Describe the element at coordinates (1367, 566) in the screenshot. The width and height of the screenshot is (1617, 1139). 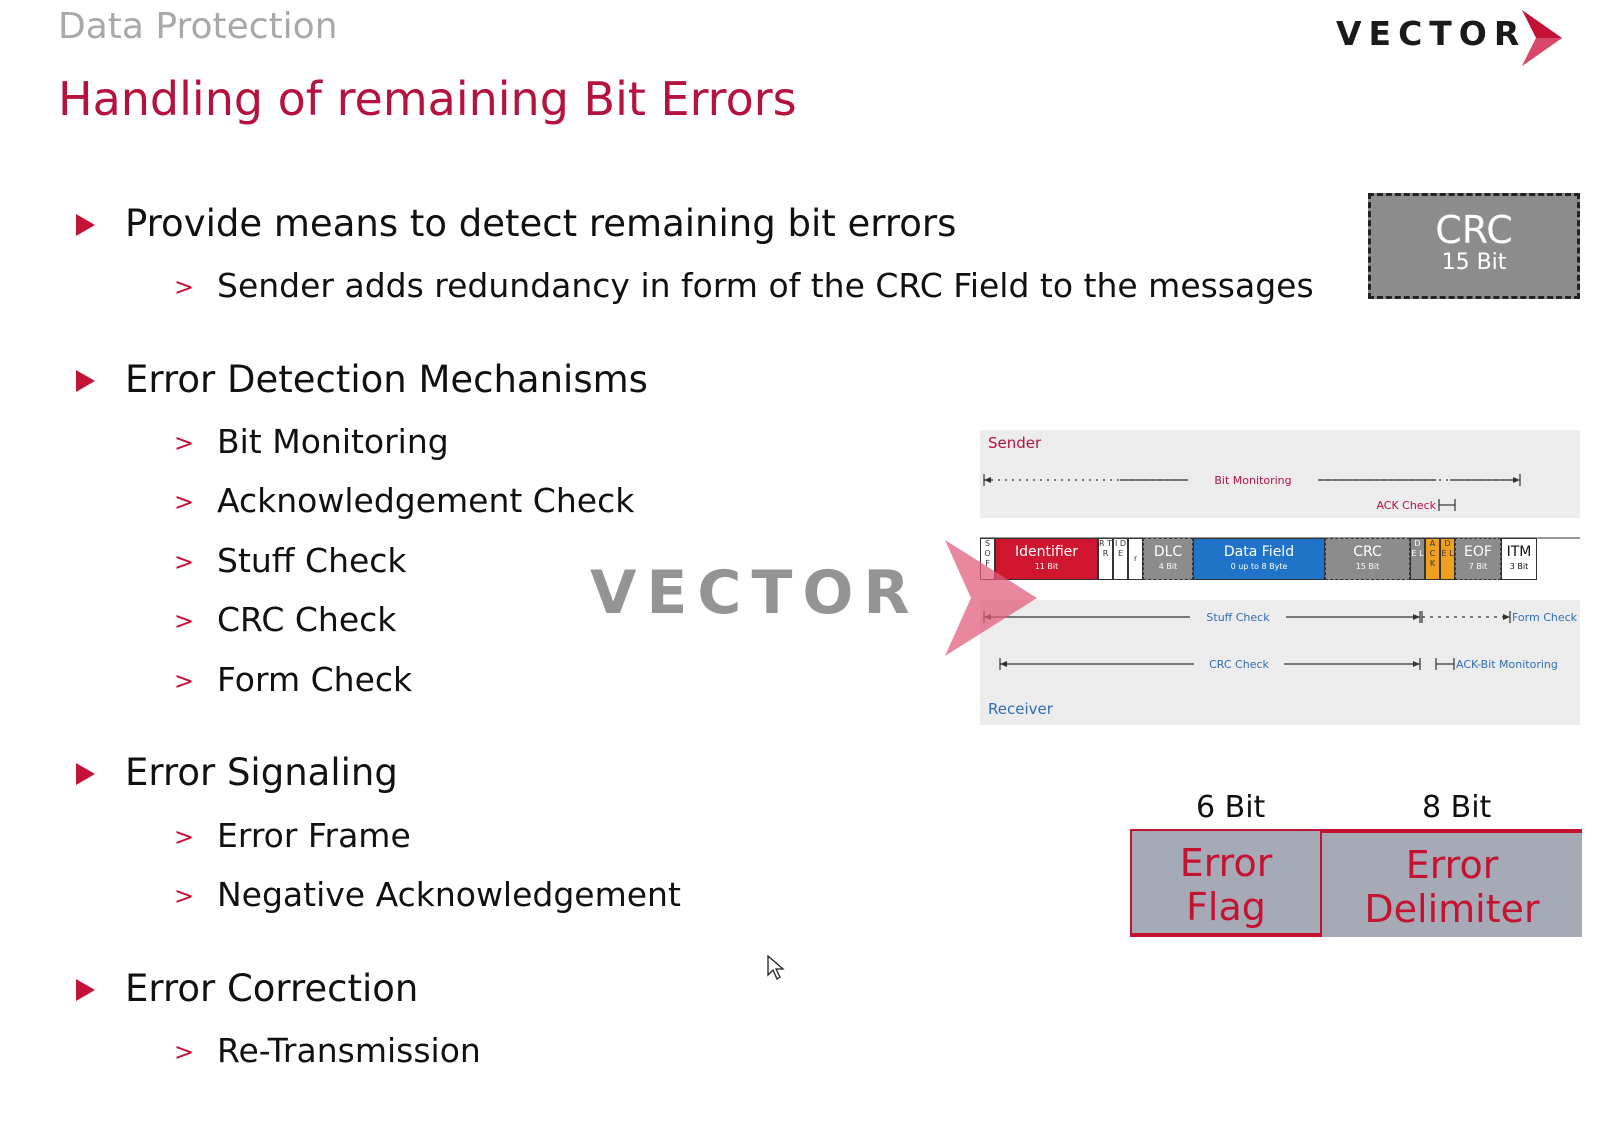
I see `crc-bits: 15 Bit` at that location.